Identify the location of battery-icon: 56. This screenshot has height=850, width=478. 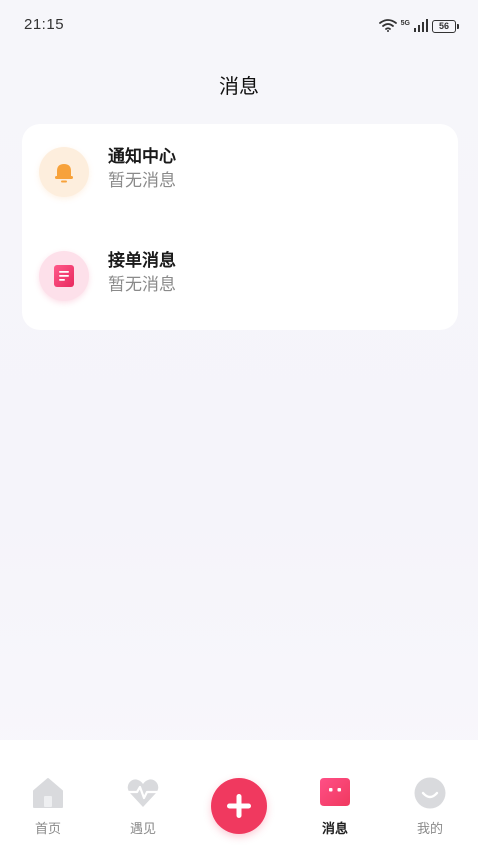
(445, 26).